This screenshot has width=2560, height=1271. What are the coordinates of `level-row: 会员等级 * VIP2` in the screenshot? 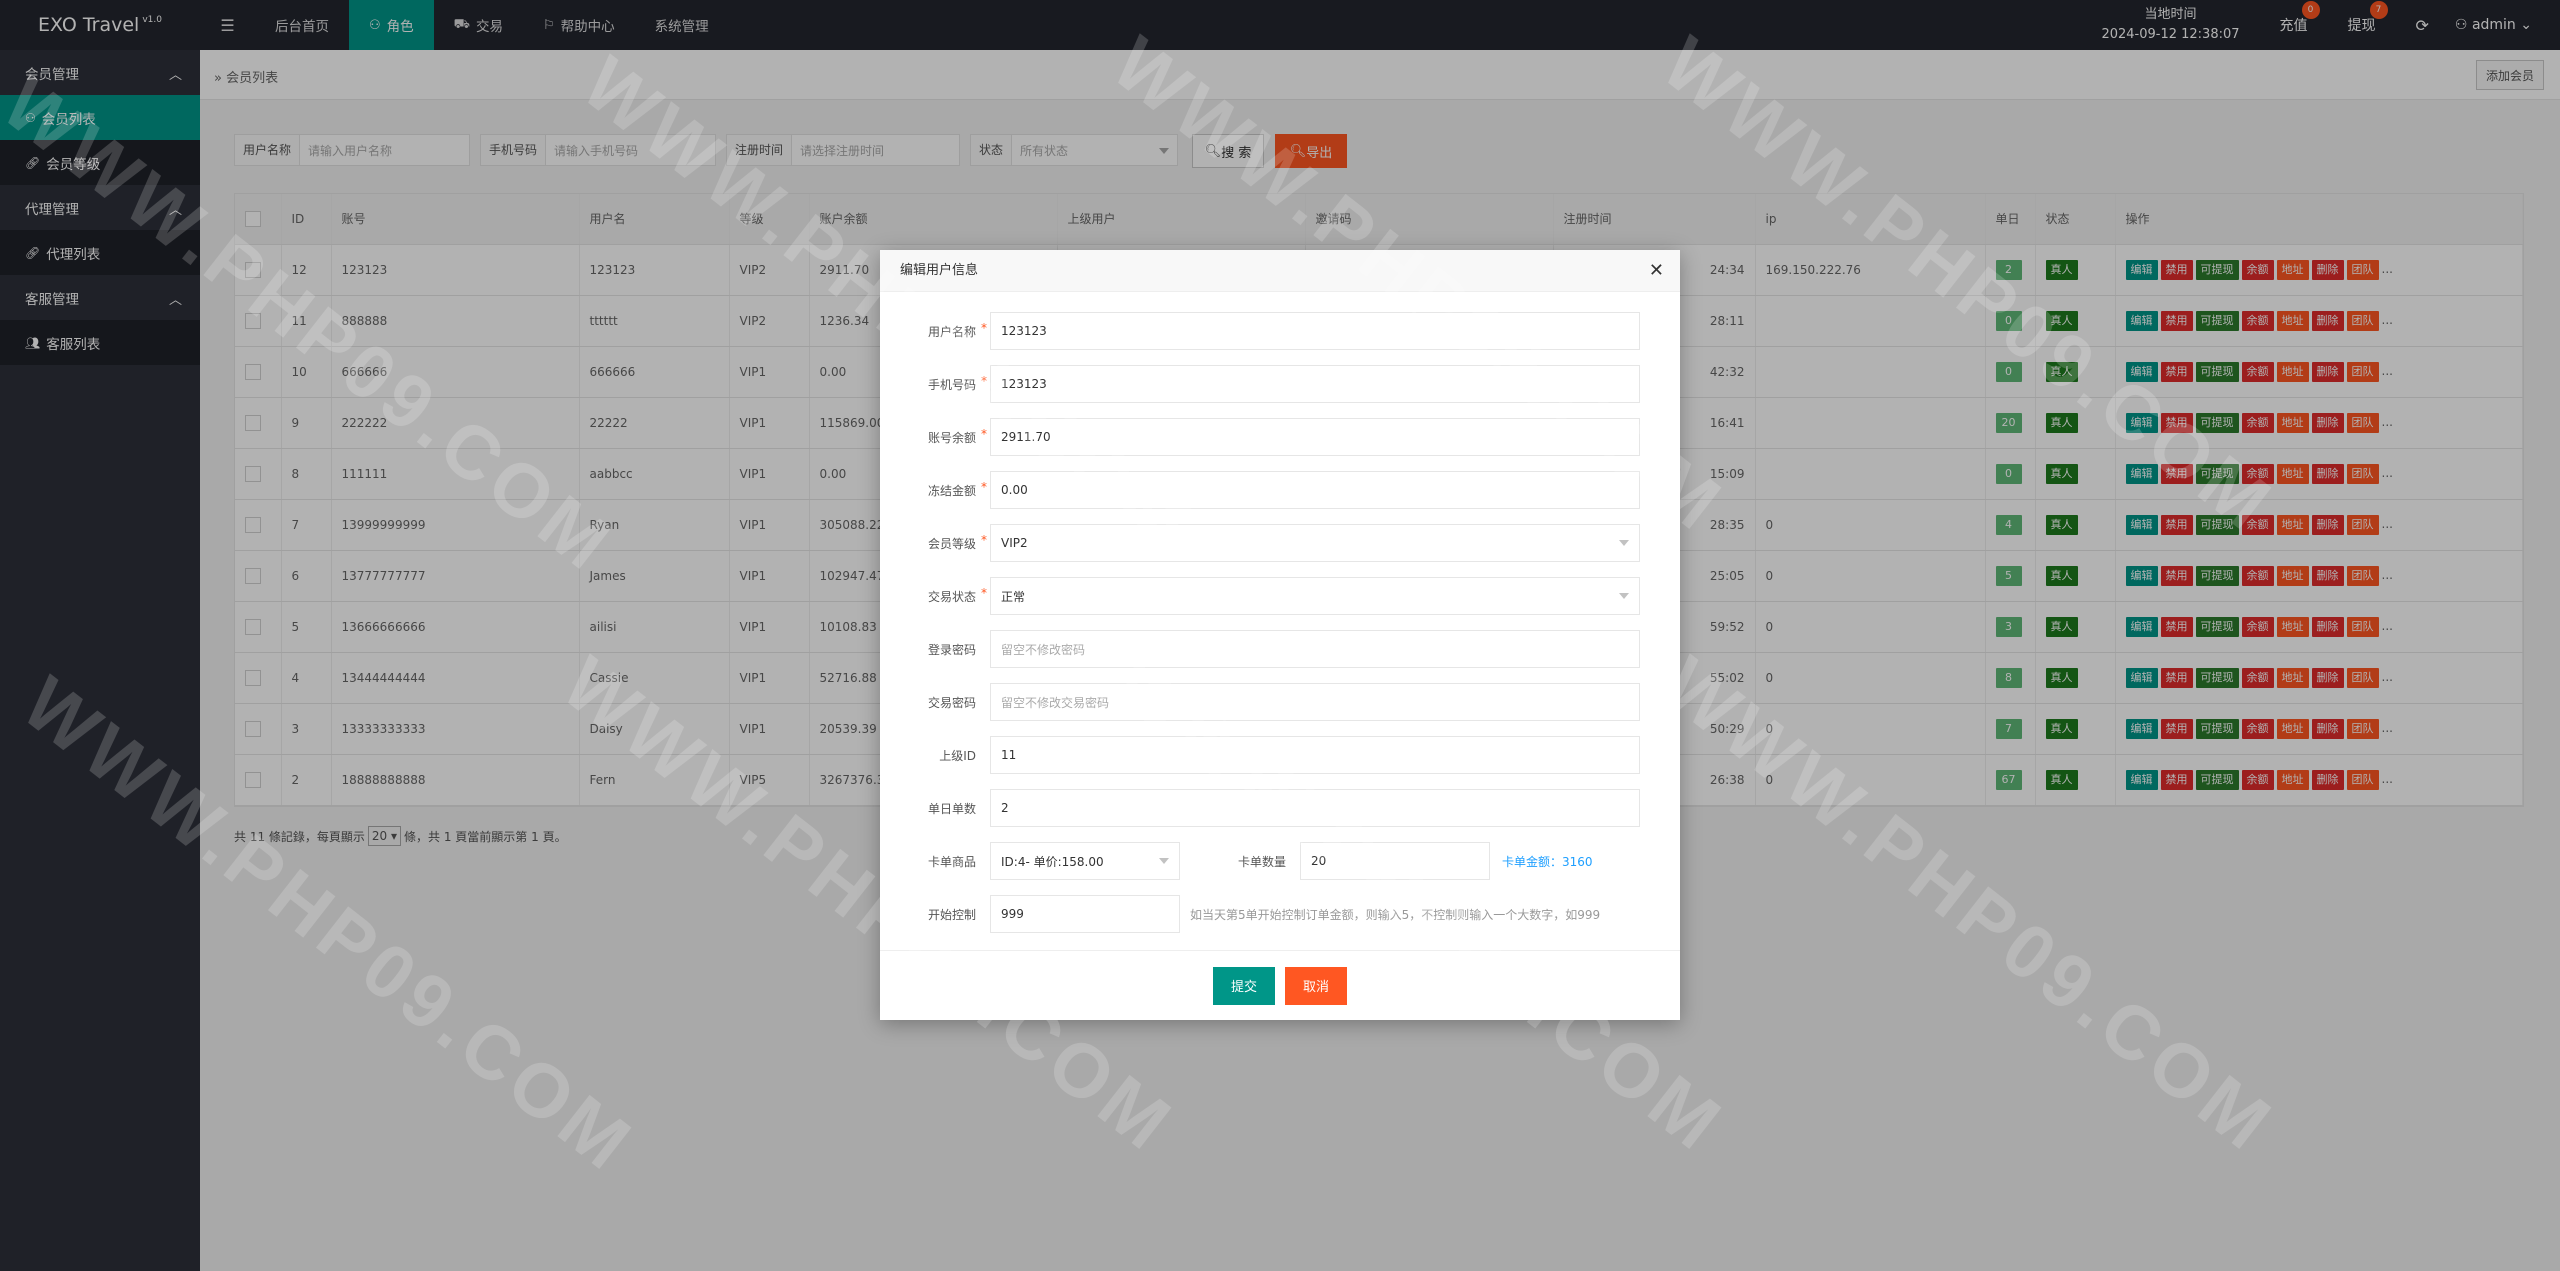 It's located at (1260, 543).